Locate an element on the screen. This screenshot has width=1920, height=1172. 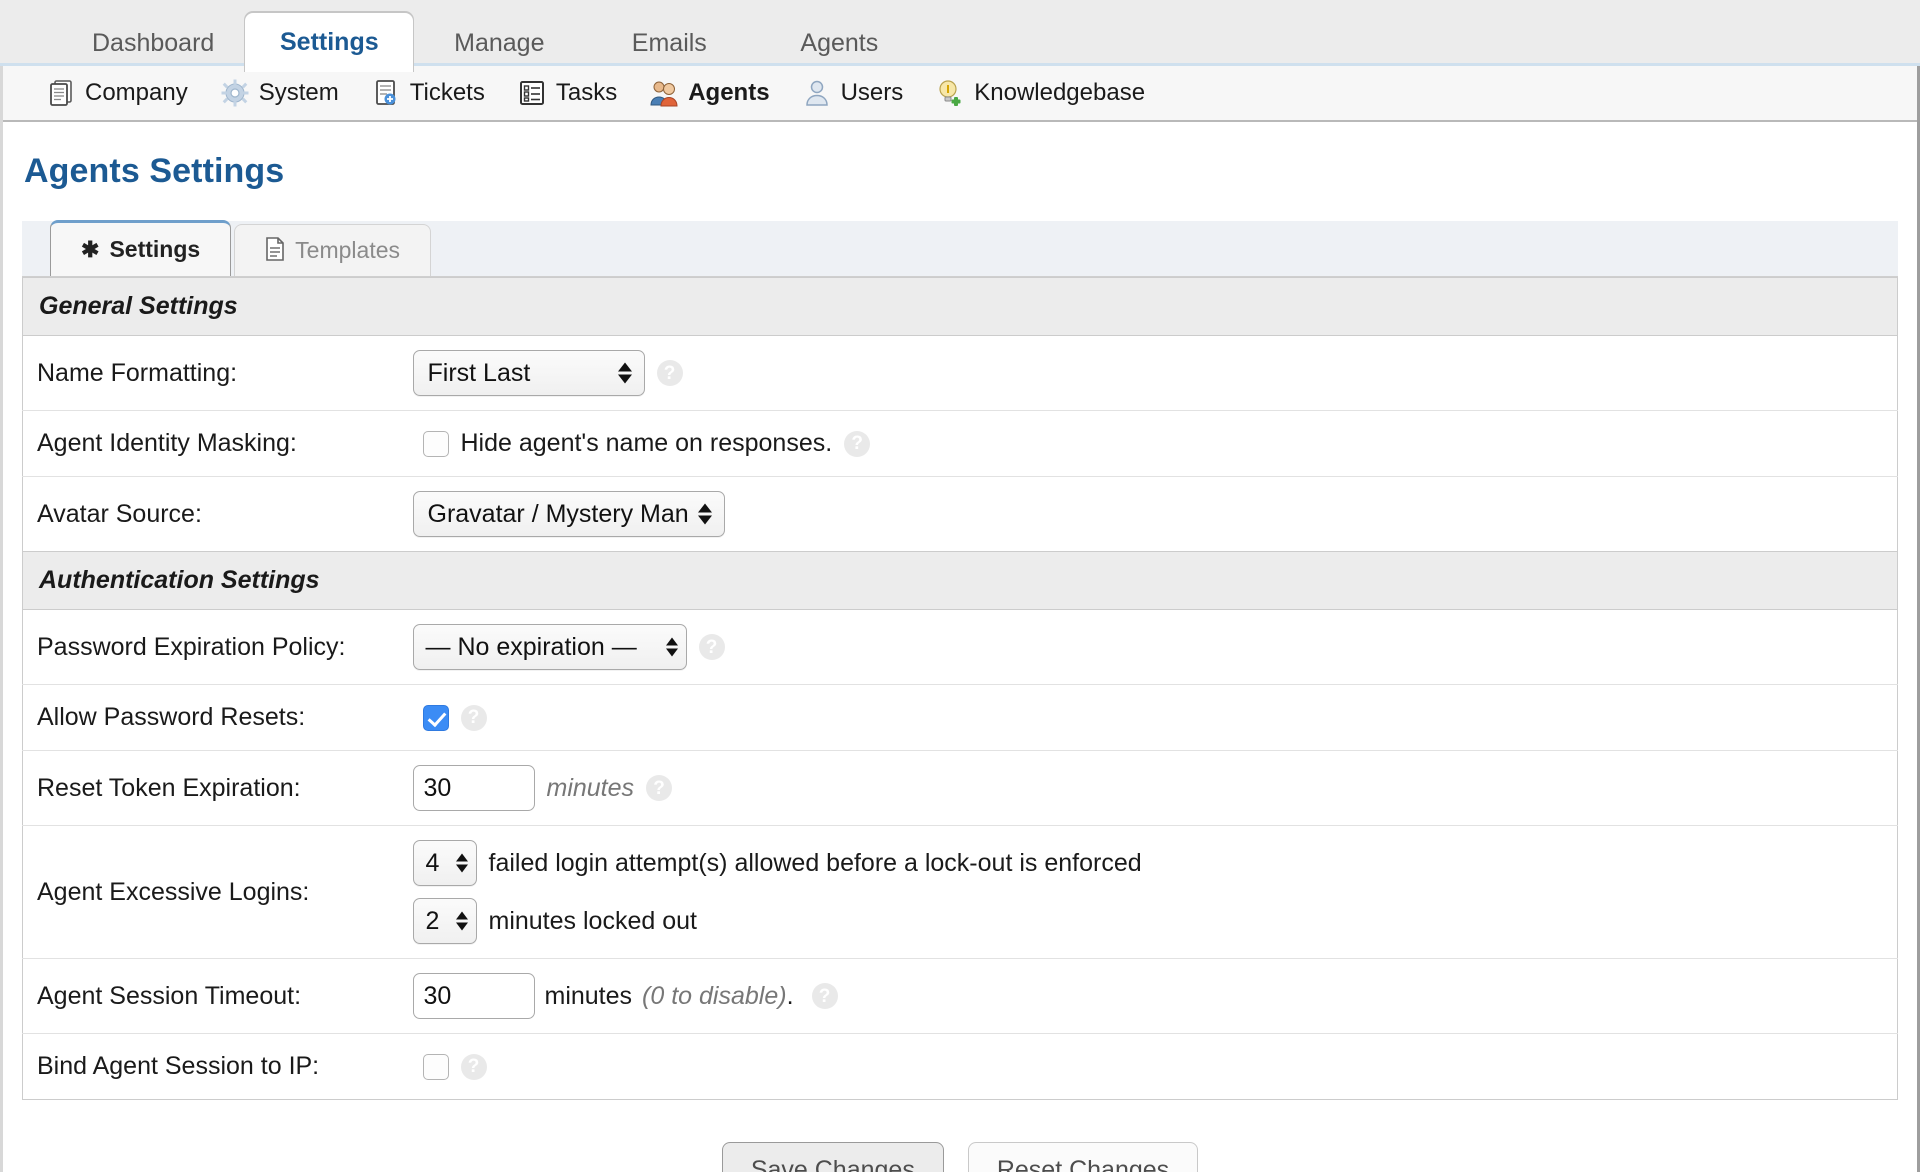
top-tab-settings-label: Settings is located at coordinates (329, 42).